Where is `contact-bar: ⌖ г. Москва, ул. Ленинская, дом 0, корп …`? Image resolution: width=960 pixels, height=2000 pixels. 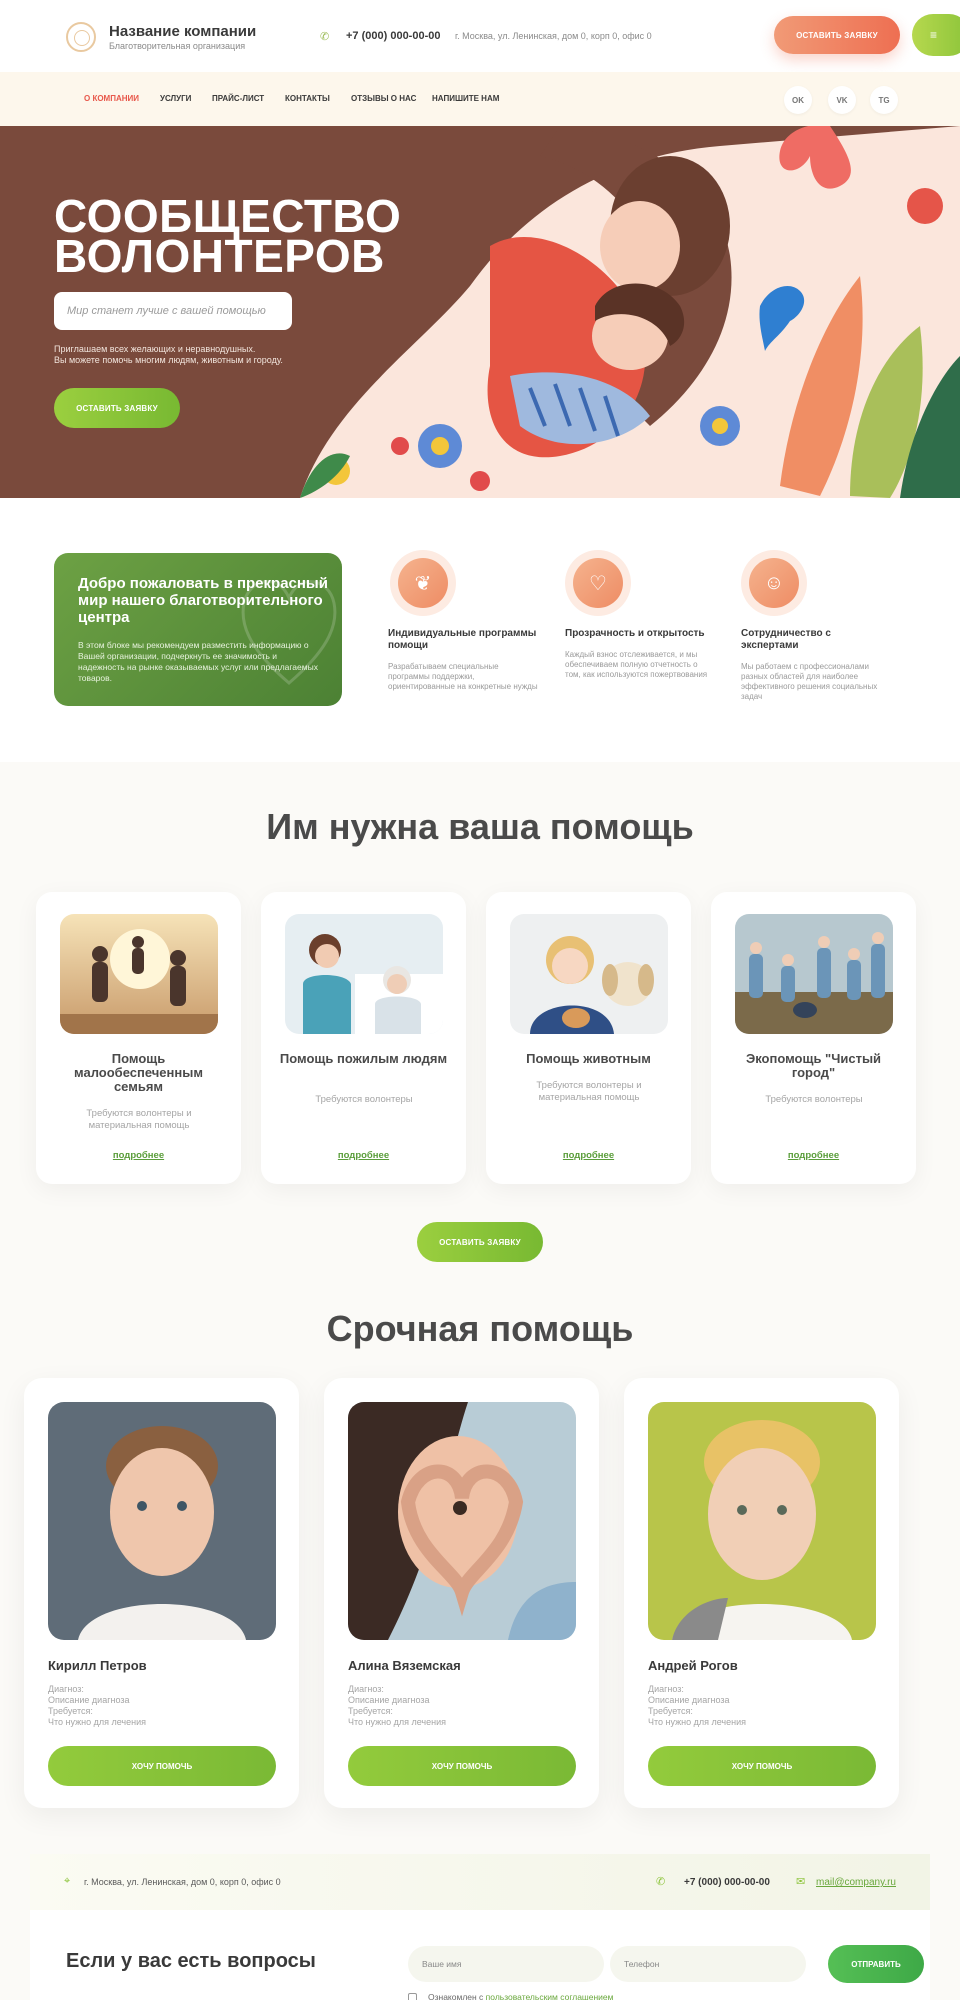
contact-bar: ⌖ г. Москва, ул. Ленинская, дом 0, корп … is located at coordinates (480, 1882).